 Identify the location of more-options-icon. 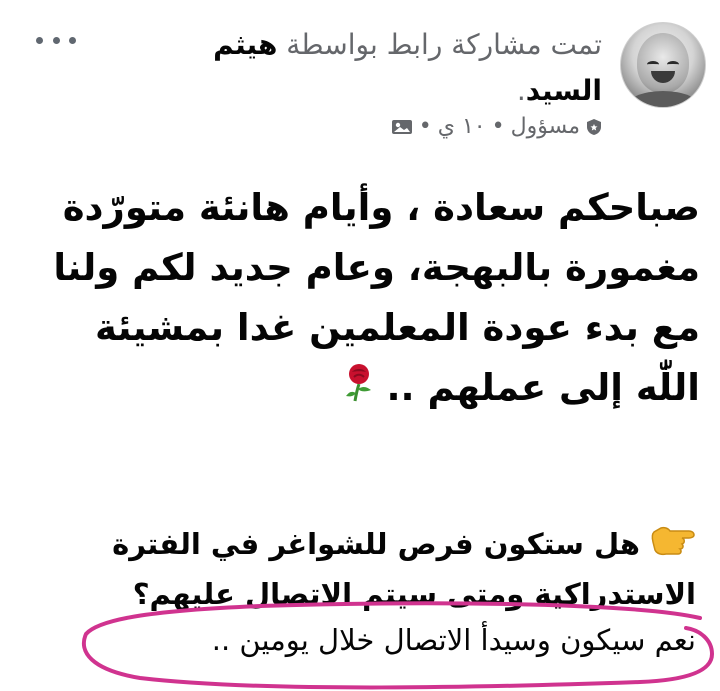
(56, 40).